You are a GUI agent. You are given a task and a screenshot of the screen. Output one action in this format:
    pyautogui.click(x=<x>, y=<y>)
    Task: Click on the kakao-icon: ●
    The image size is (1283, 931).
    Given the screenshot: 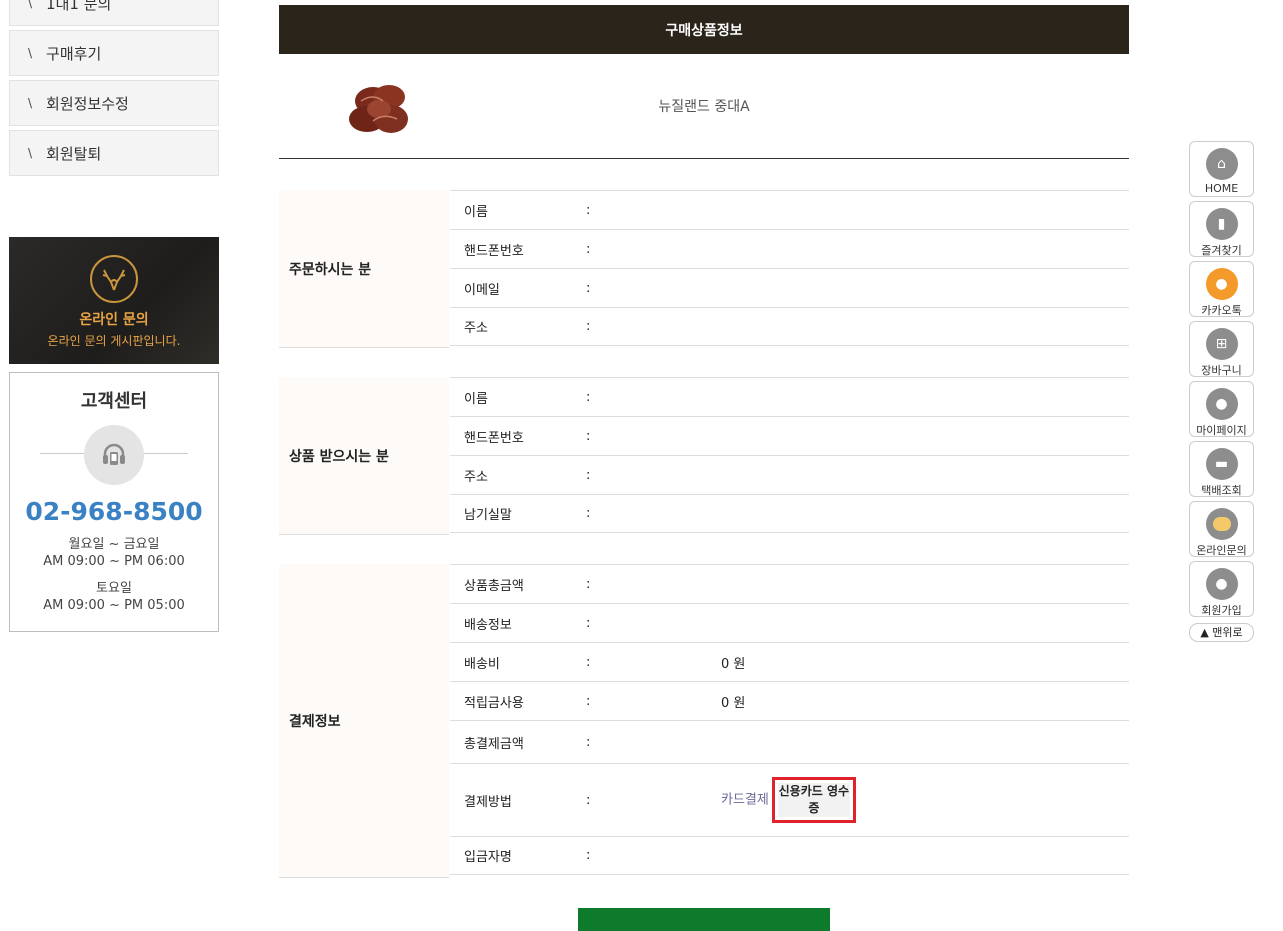 What is the action you would take?
    pyautogui.click(x=1221, y=284)
    